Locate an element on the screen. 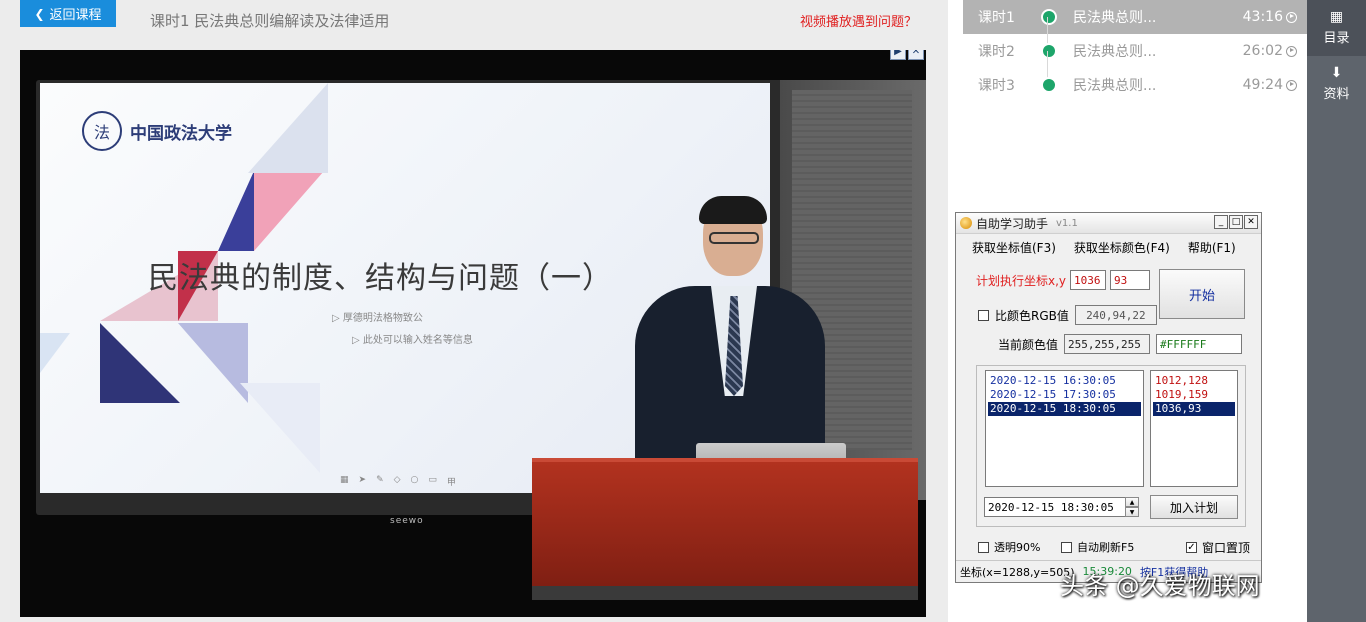  download-icon: ⬇ is located at coordinates (1336, 73).